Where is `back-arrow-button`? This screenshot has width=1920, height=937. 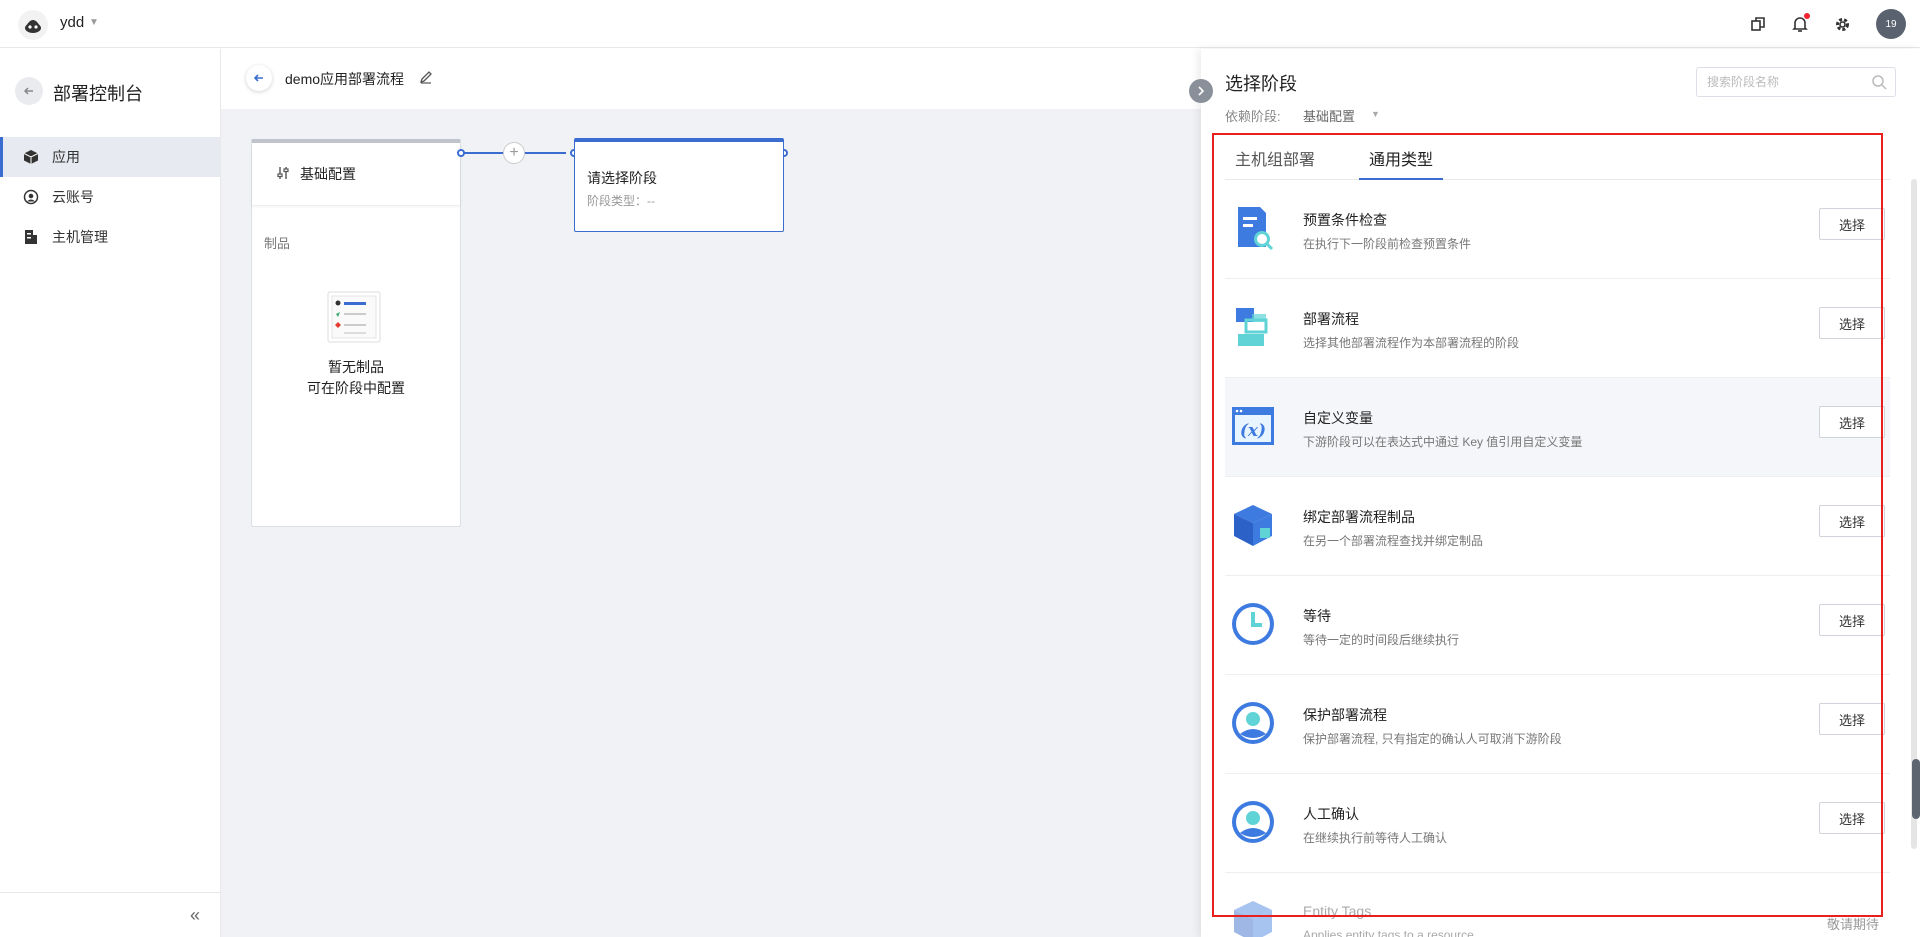
back-arrow-button is located at coordinates (259, 78).